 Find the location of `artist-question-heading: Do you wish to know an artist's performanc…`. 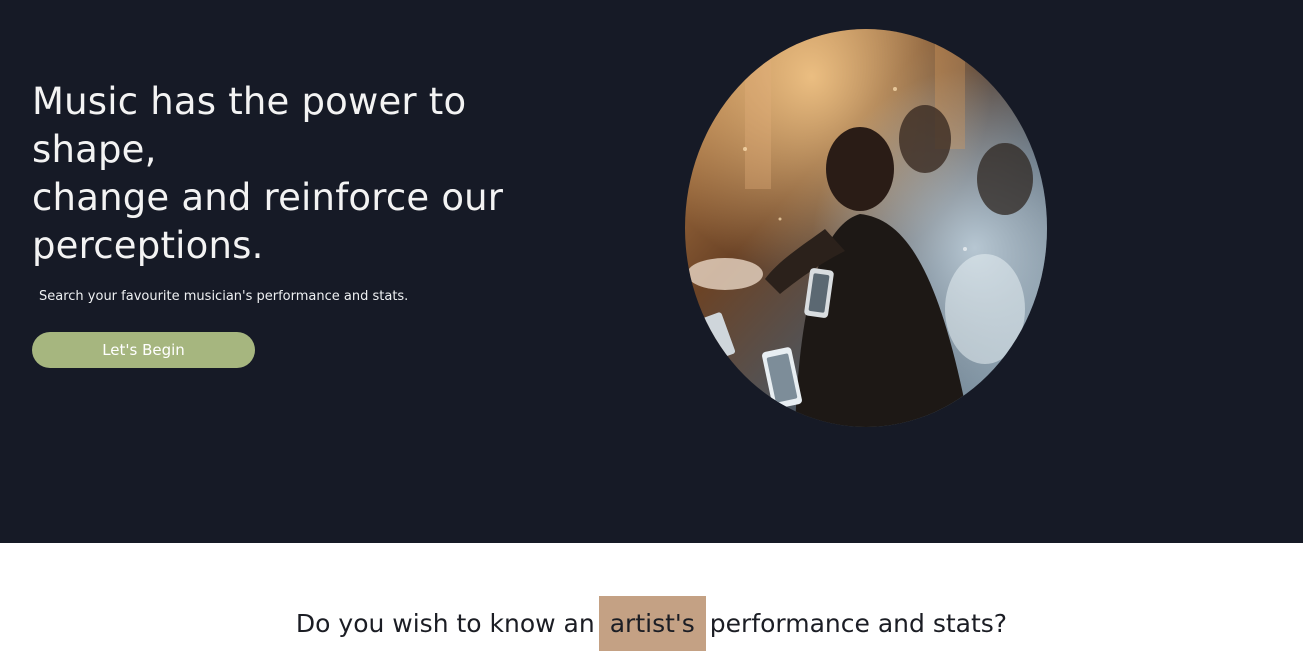

artist-question-heading: Do you wish to know an artist's performanc… is located at coordinates (651, 623).